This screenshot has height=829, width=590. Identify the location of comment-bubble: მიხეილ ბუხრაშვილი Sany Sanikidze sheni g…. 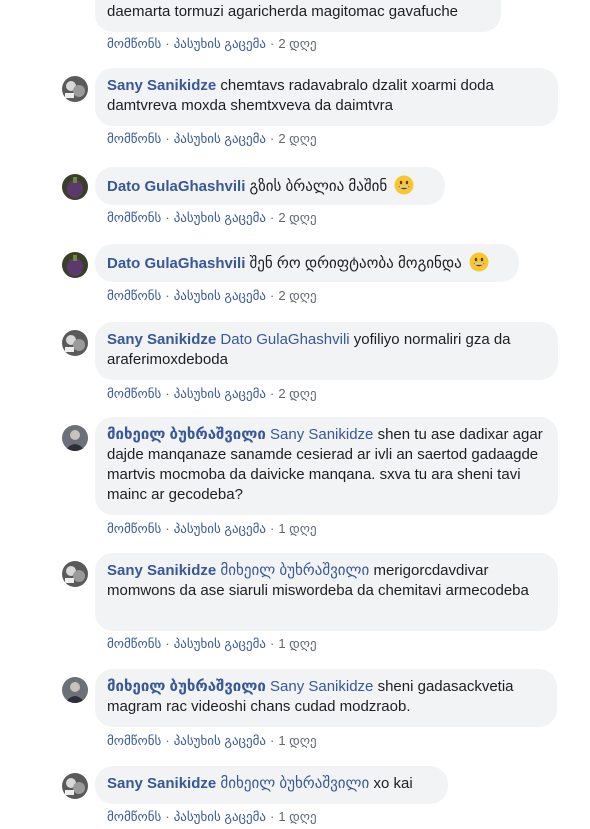
(326, 698).